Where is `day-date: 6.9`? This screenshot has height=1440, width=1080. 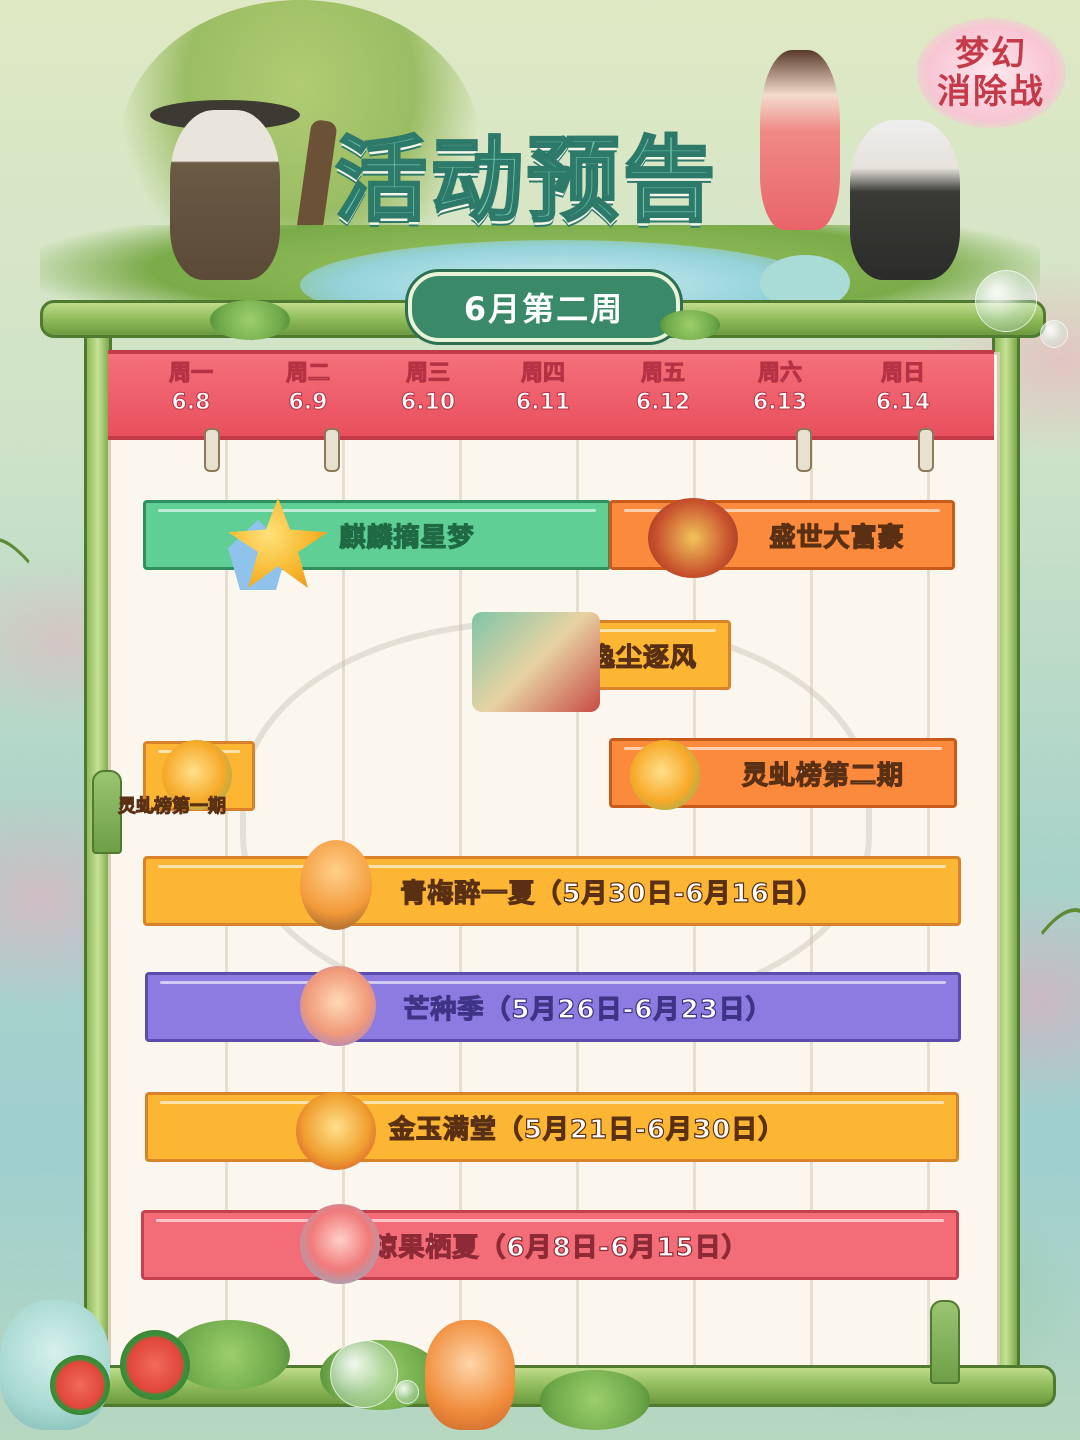
day-date: 6.9 is located at coordinates (308, 403).